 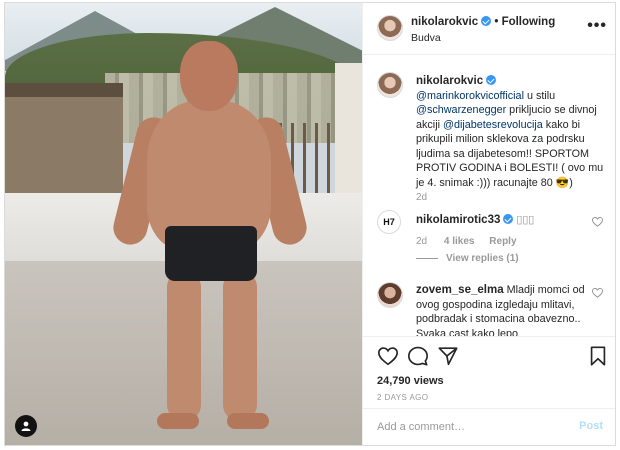 What do you see at coordinates (493, 125) in the screenshot?
I see `caption-mention: @dijabetesrevolucija` at bounding box center [493, 125].